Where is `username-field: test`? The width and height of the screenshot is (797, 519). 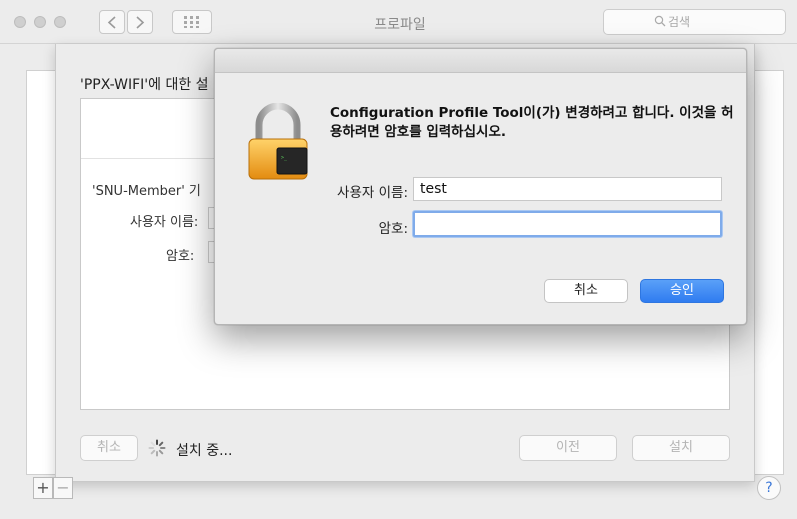 username-field: test is located at coordinates (567, 189).